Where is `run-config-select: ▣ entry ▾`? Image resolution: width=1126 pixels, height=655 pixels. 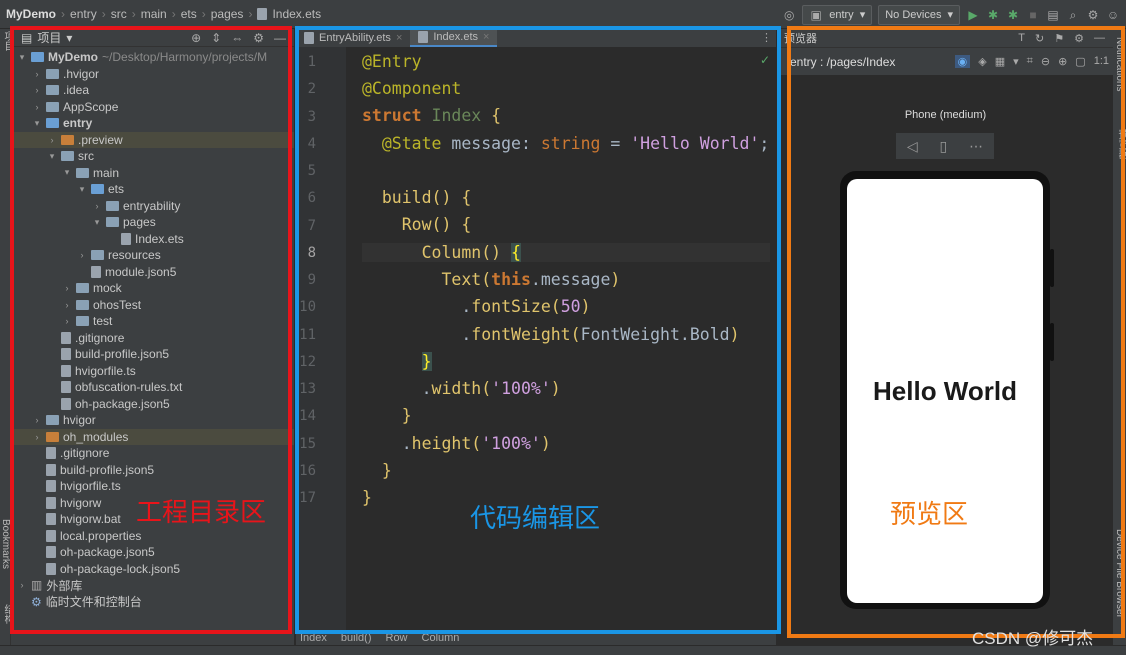 run-config-select: ▣ entry ▾ is located at coordinates (837, 14).